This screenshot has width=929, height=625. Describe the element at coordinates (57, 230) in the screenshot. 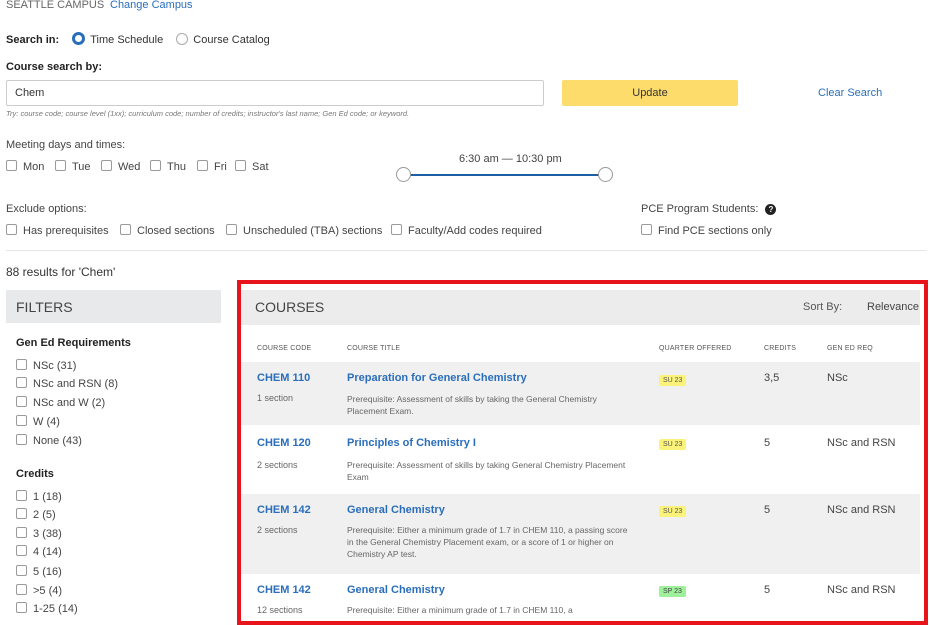

I see `exclude-prerequisites: Has prerequisites` at that location.